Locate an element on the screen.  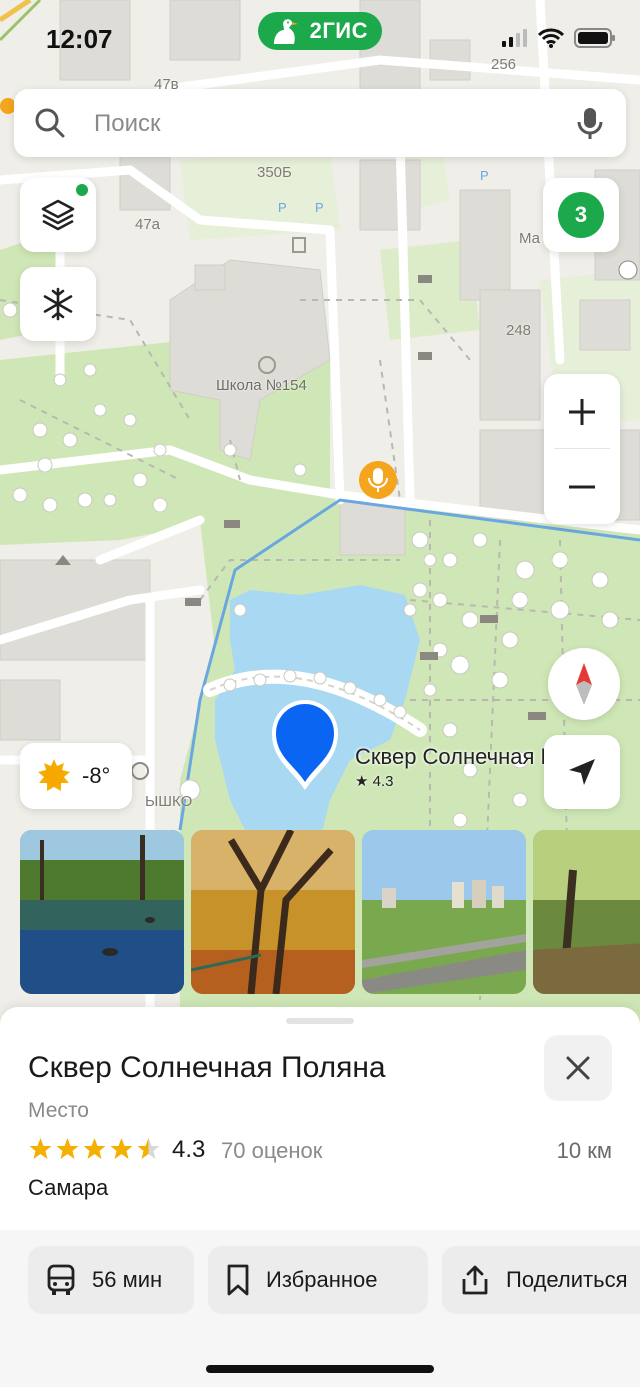
status-time: 12:07 is located at coordinates (79, 39).